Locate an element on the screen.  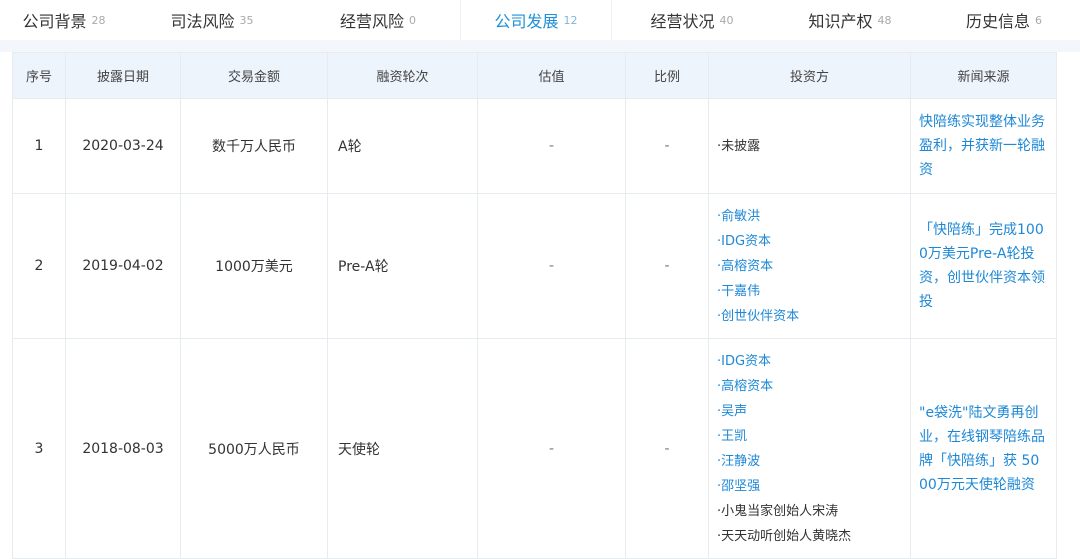
investor-link: ·邵坚强 is located at coordinates (813, 486).